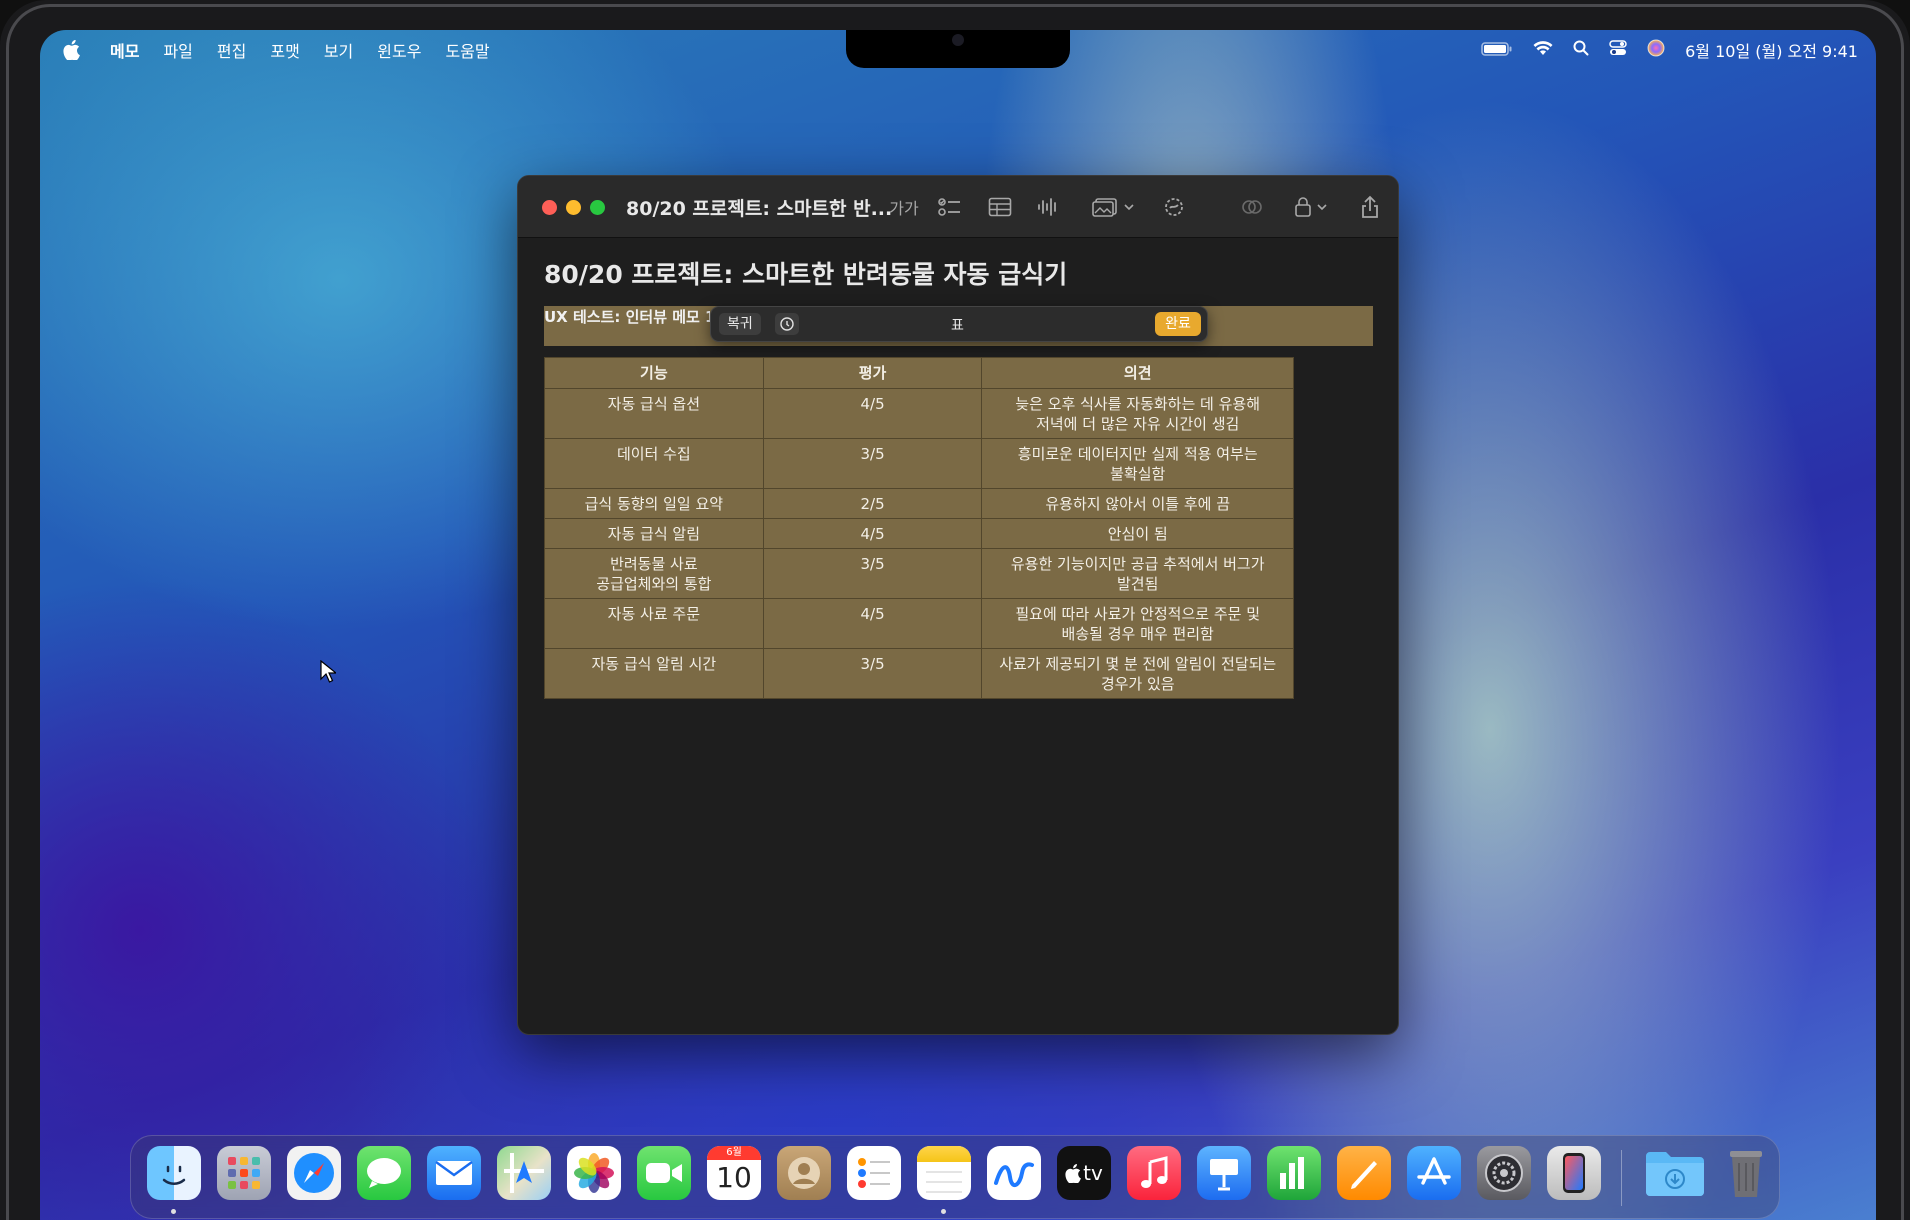 This screenshot has height=1220, width=1910. What do you see at coordinates (1154, 1173) in the screenshot?
I see `music-icon` at bounding box center [1154, 1173].